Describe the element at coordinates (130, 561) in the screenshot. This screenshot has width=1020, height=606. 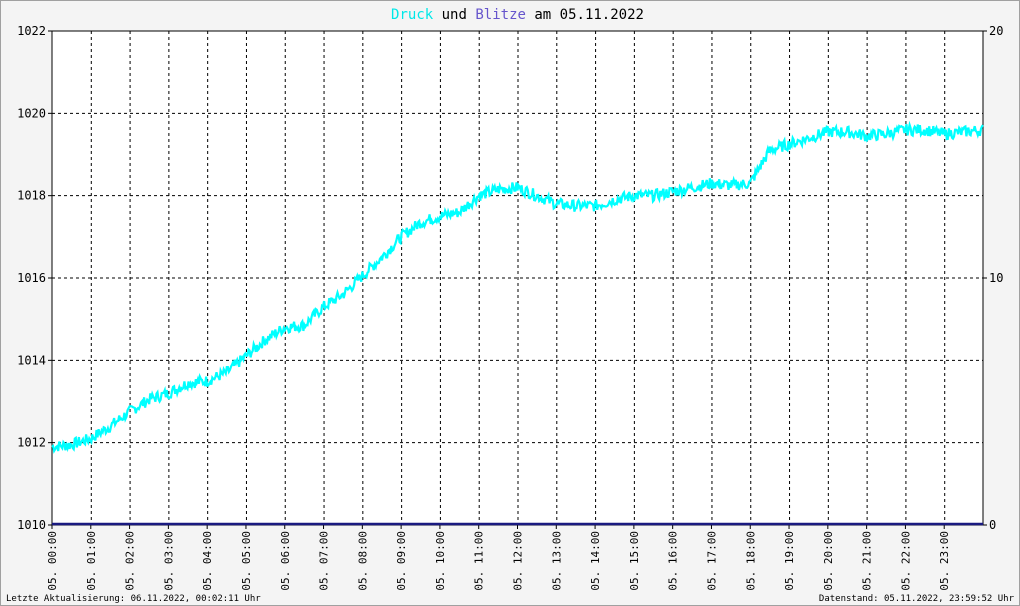
I see `x-tick-label: 05. 02:00` at that location.